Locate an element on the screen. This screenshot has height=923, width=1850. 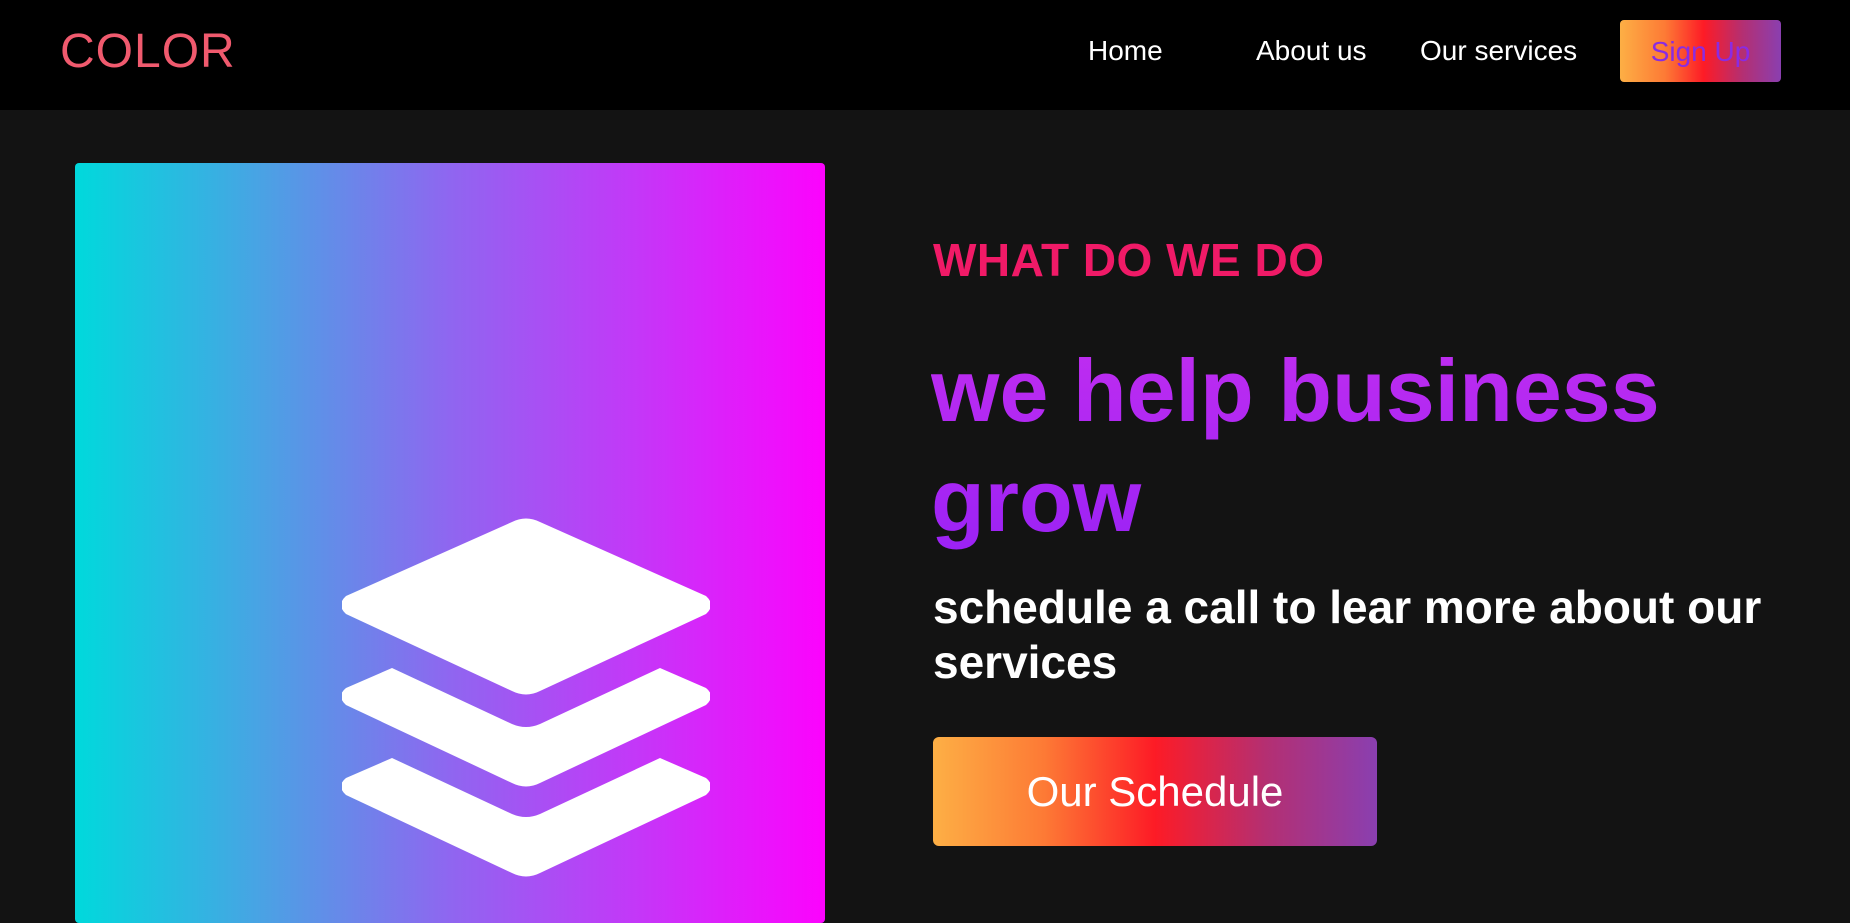
layers-icon is located at coordinates (526, 697).